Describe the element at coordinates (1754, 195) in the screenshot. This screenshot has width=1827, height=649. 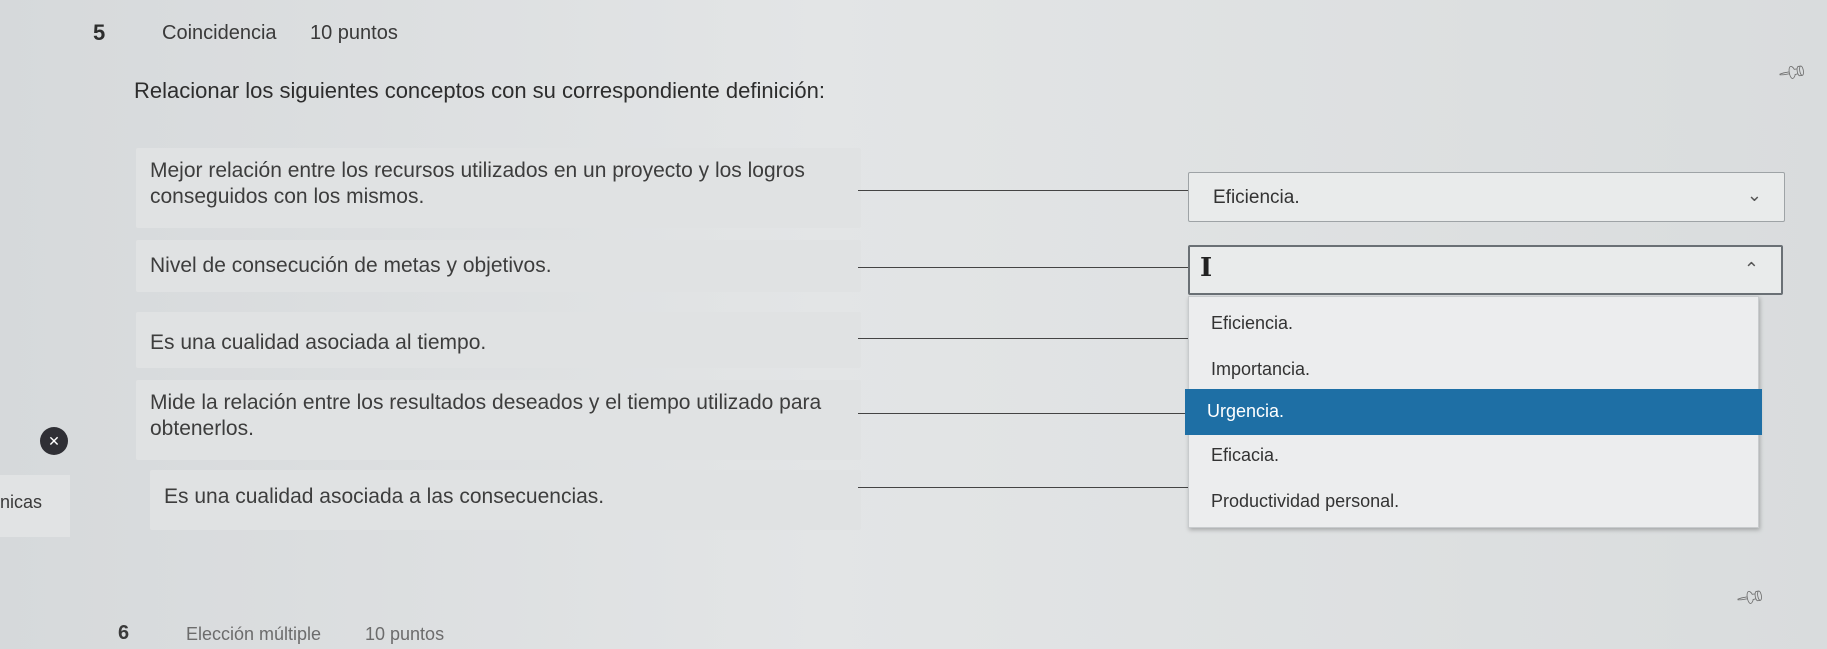
I see `chevron-down-icon: ⌄` at that location.